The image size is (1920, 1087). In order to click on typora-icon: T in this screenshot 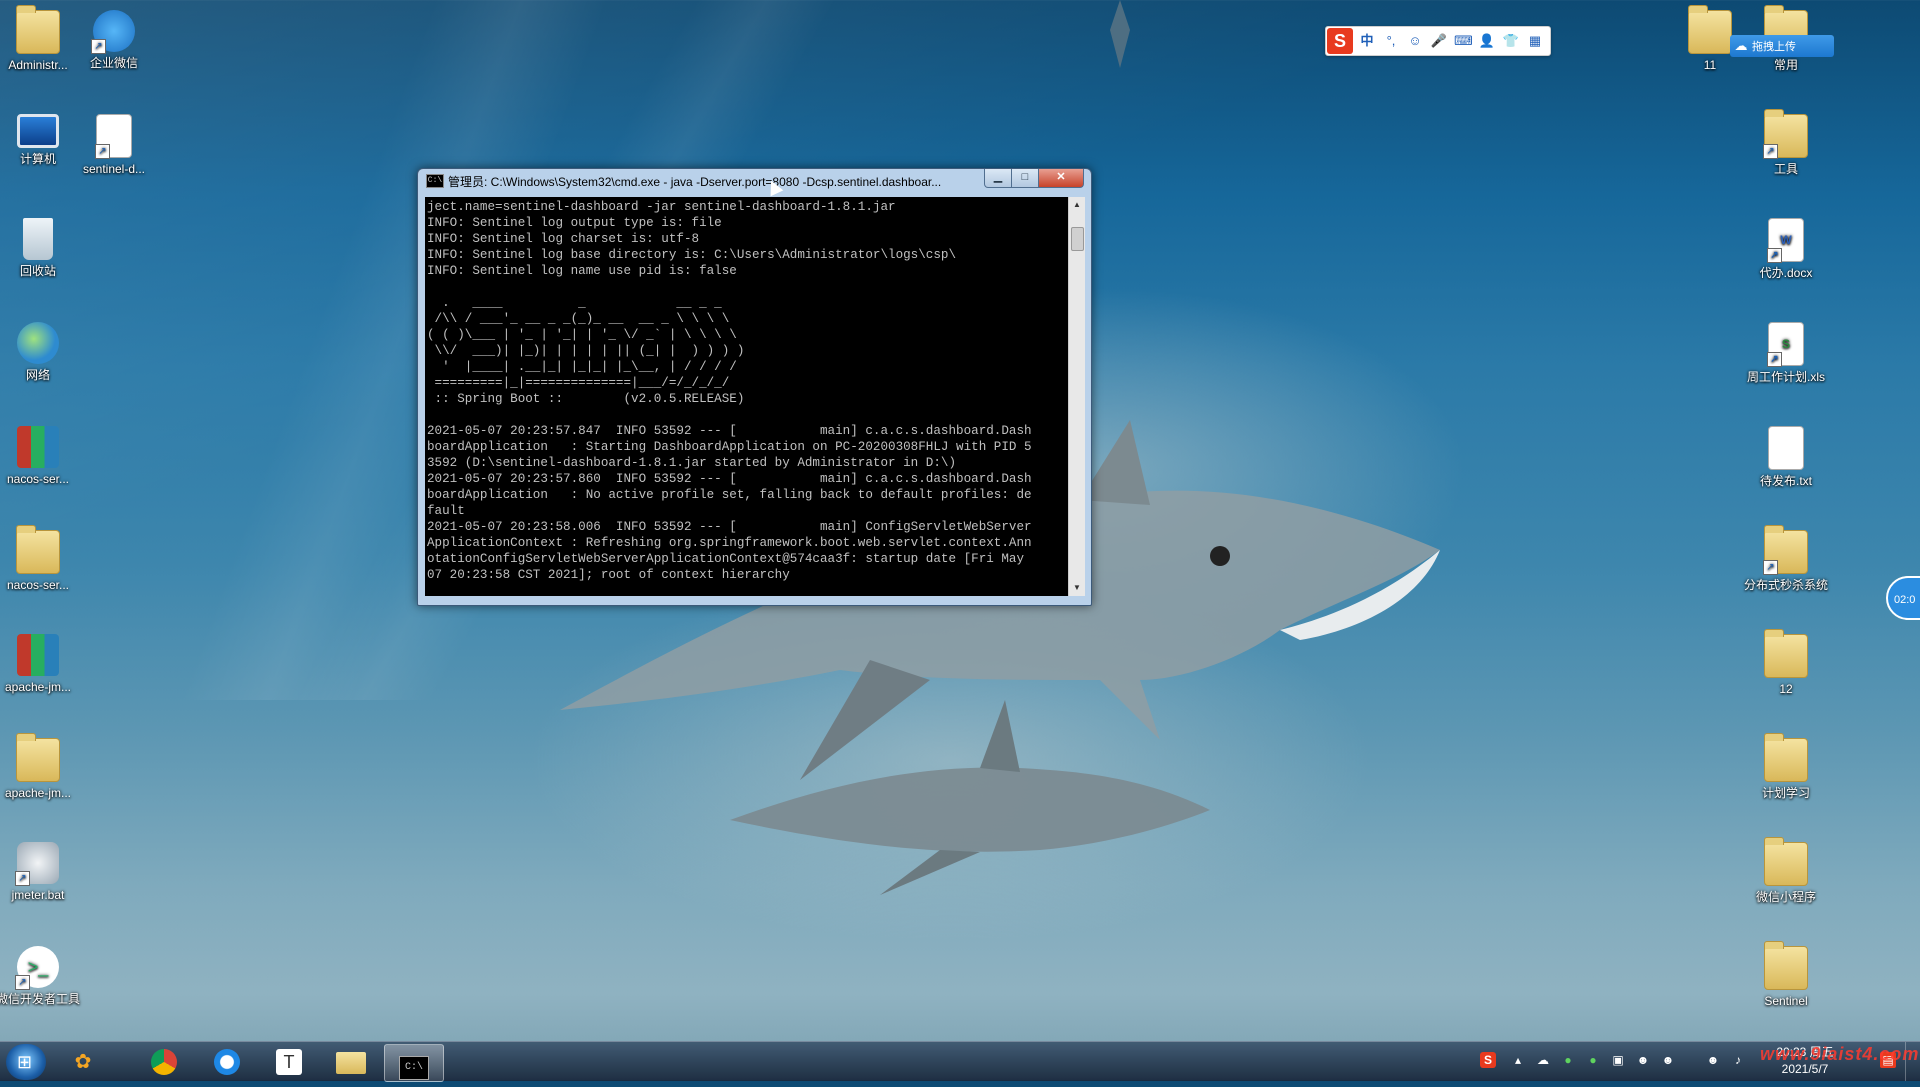, I will do `click(289, 1062)`.